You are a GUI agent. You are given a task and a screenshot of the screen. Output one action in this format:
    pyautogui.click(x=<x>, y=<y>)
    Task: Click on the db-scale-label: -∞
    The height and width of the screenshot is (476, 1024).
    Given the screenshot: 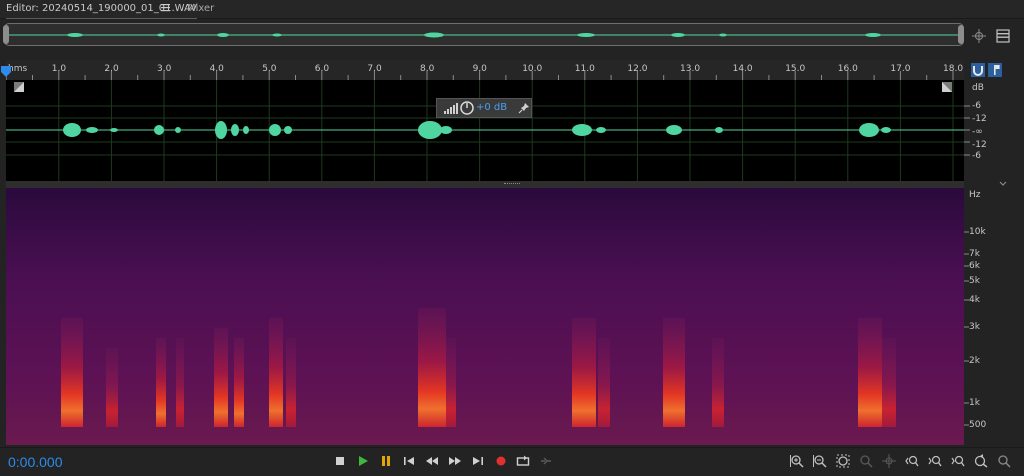 What is the action you would take?
    pyautogui.click(x=977, y=132)
    